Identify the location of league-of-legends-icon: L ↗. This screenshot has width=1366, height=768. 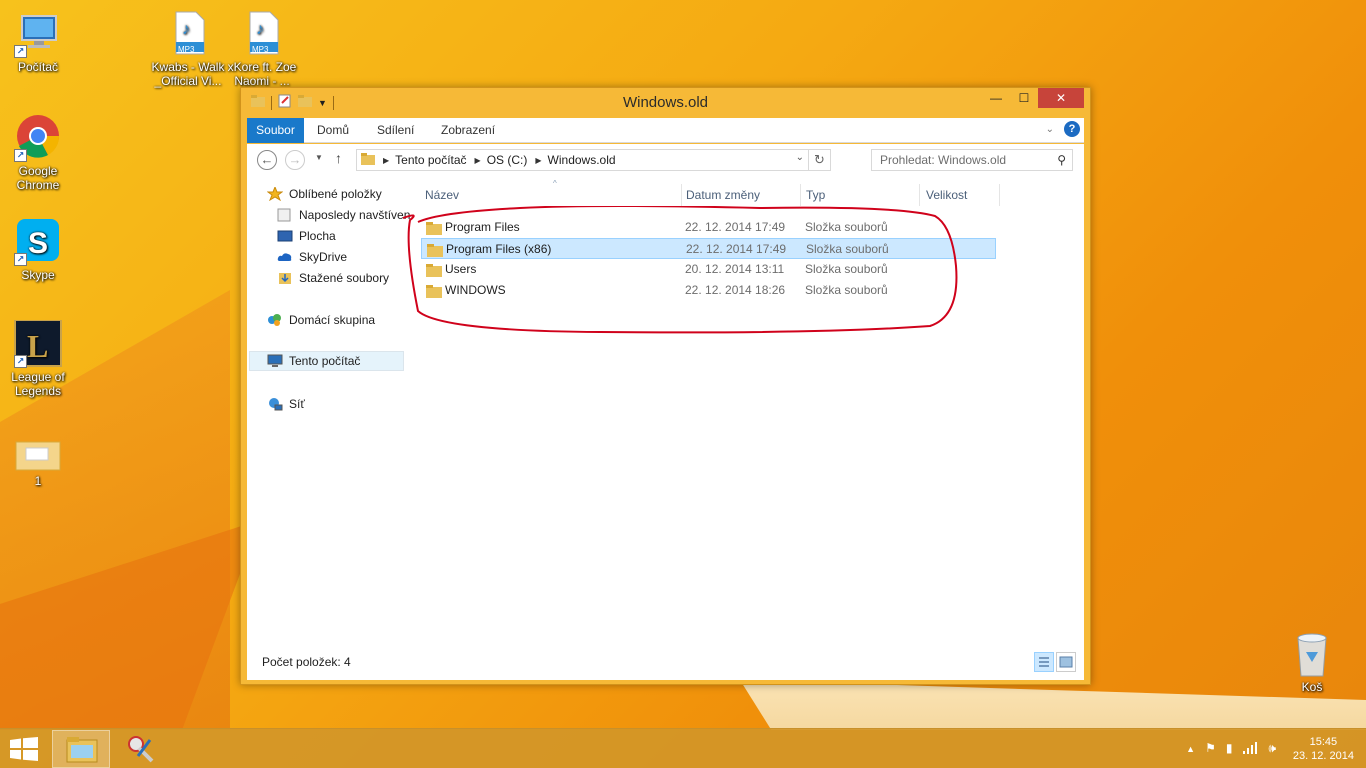
(38, 343).